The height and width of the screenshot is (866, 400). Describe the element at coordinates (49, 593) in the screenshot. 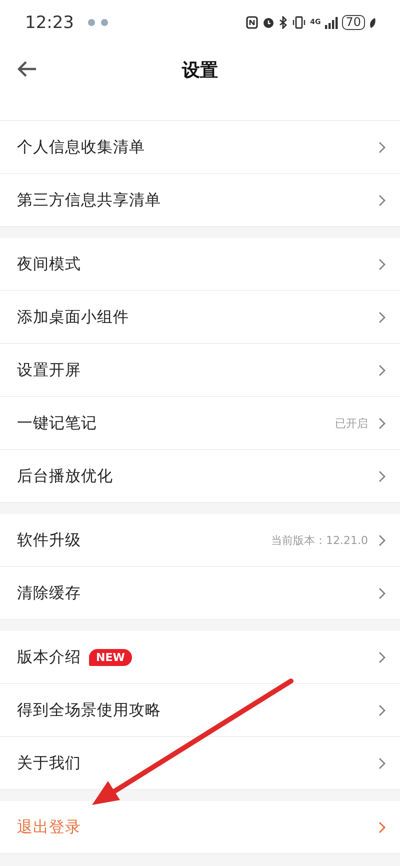

I see `item-label: 清除缓存` at that location.